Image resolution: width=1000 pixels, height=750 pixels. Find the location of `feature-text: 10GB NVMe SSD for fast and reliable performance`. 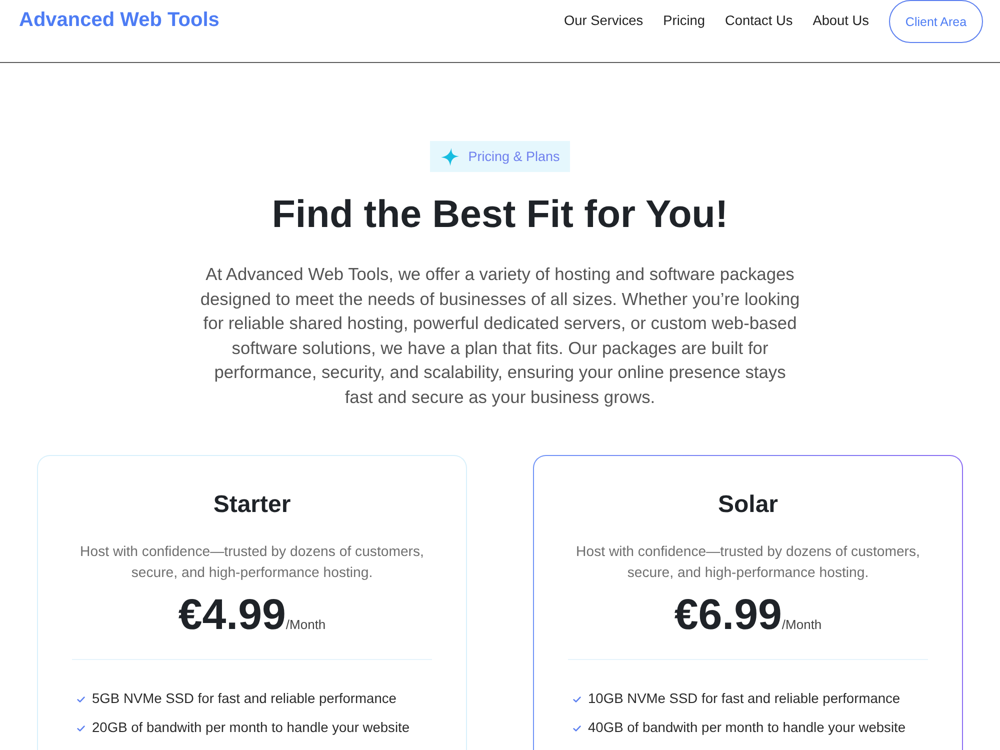

feature-text: 10GB NVMe SSD for fast and reliable performance is located at coordinates (744, 699).